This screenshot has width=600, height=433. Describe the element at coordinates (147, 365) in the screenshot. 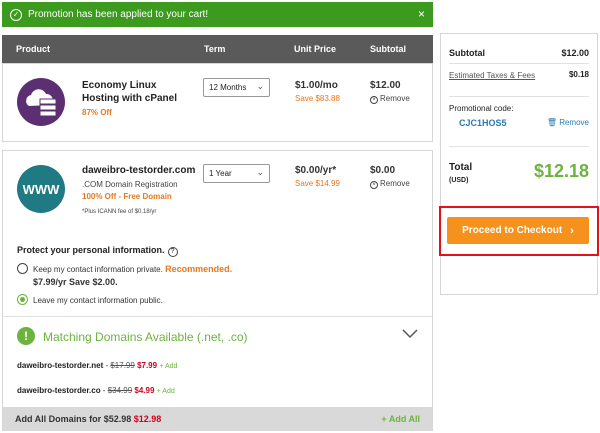

I see `new-price: $7.99` at that location.